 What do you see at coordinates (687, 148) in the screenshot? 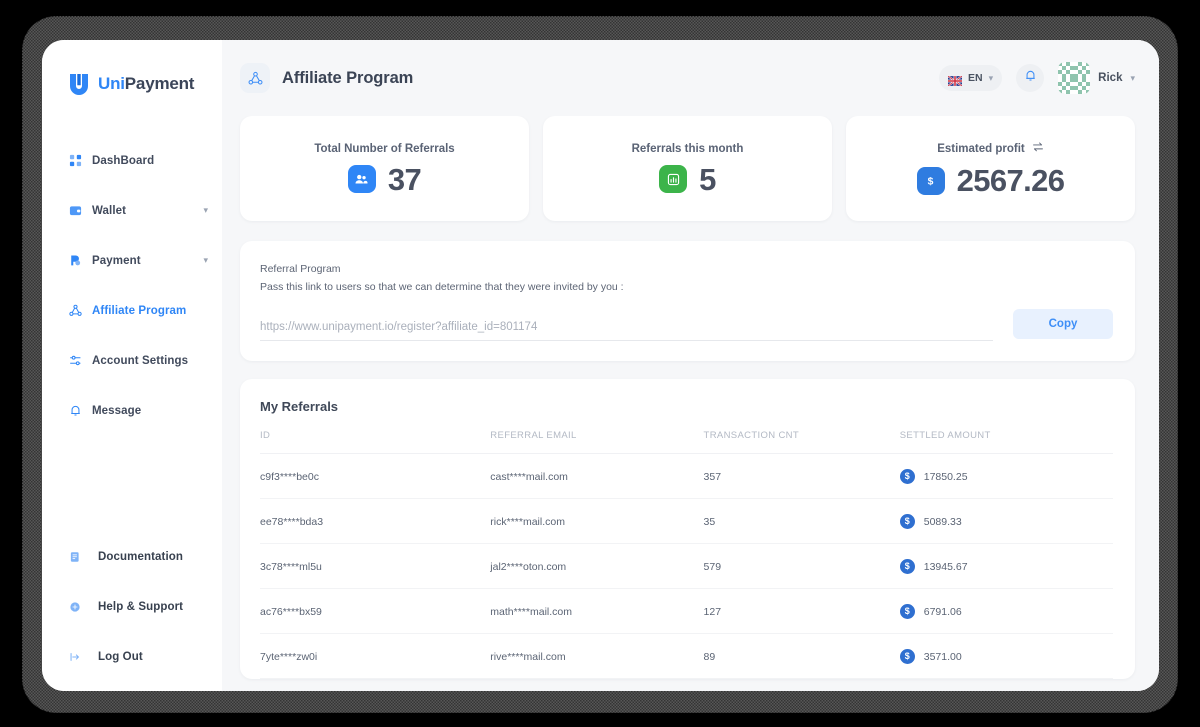
I see `stat-title: Referrals this month` at bounding box center [687, 148].